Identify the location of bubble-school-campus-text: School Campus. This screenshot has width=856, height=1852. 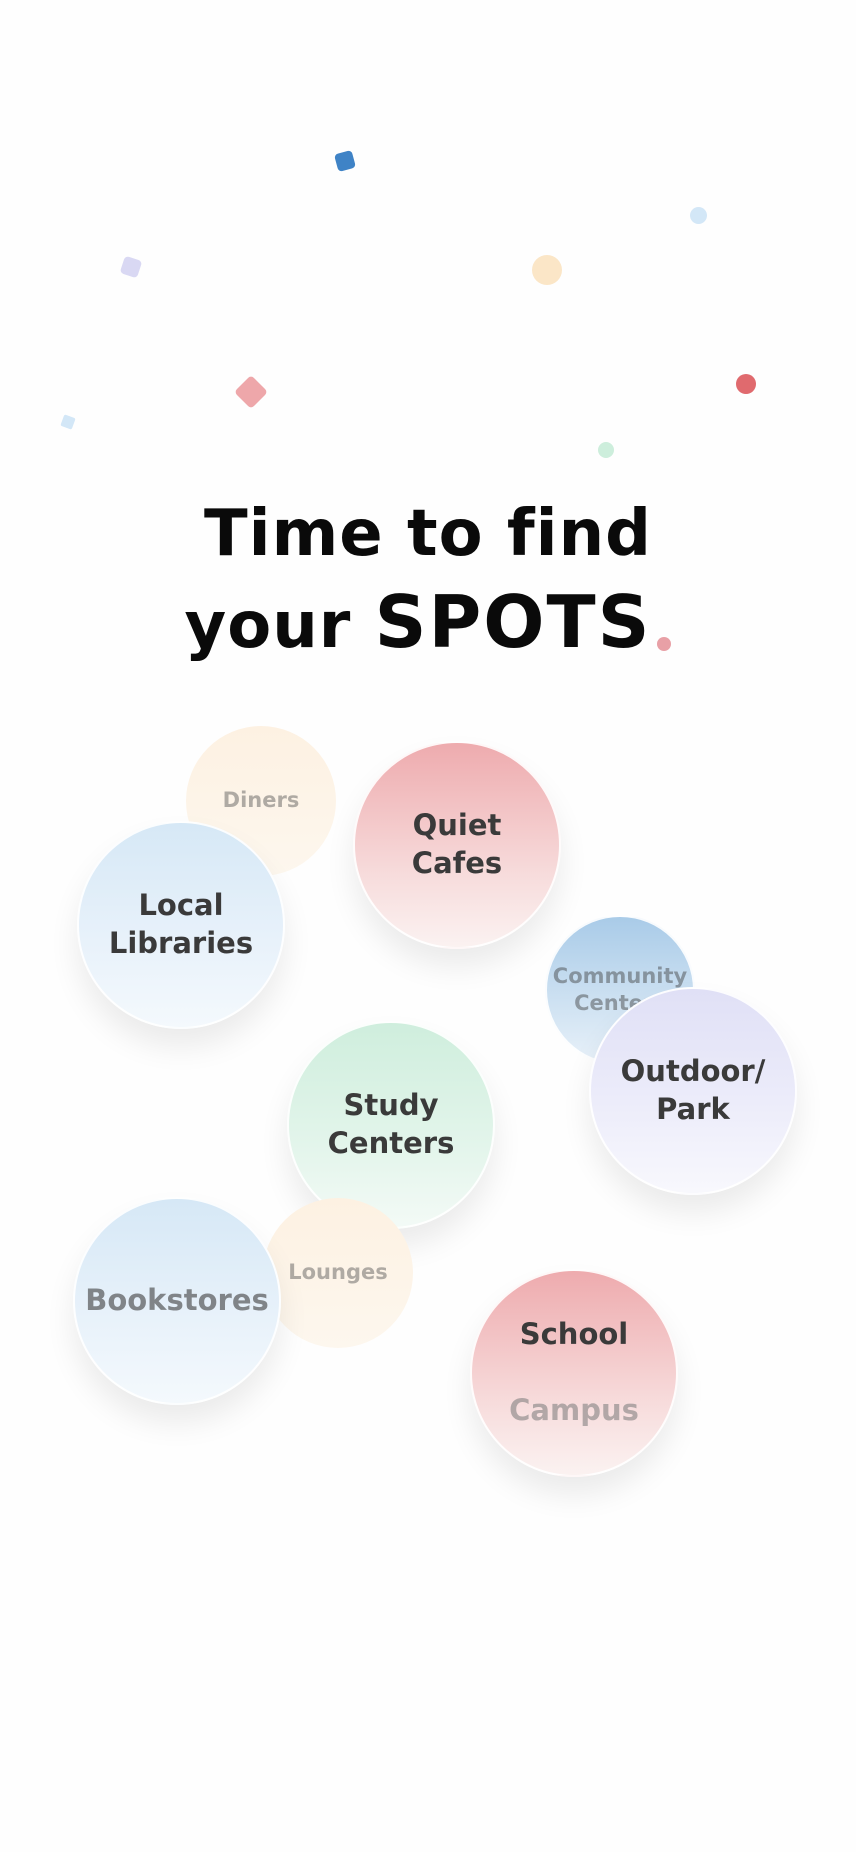
(574, 1373).